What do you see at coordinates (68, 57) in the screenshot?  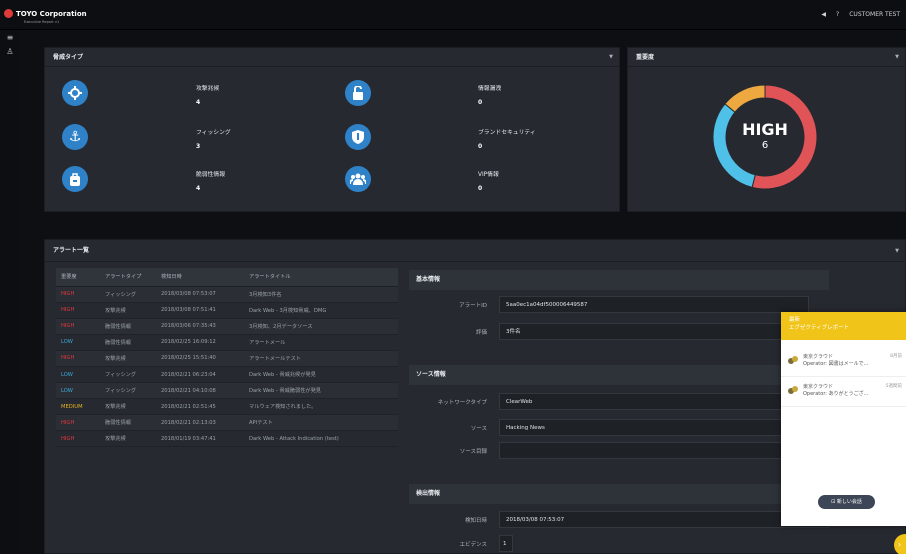 I see `threat-panel-title: 脅威タイプ` at bounding box center [68, 57].